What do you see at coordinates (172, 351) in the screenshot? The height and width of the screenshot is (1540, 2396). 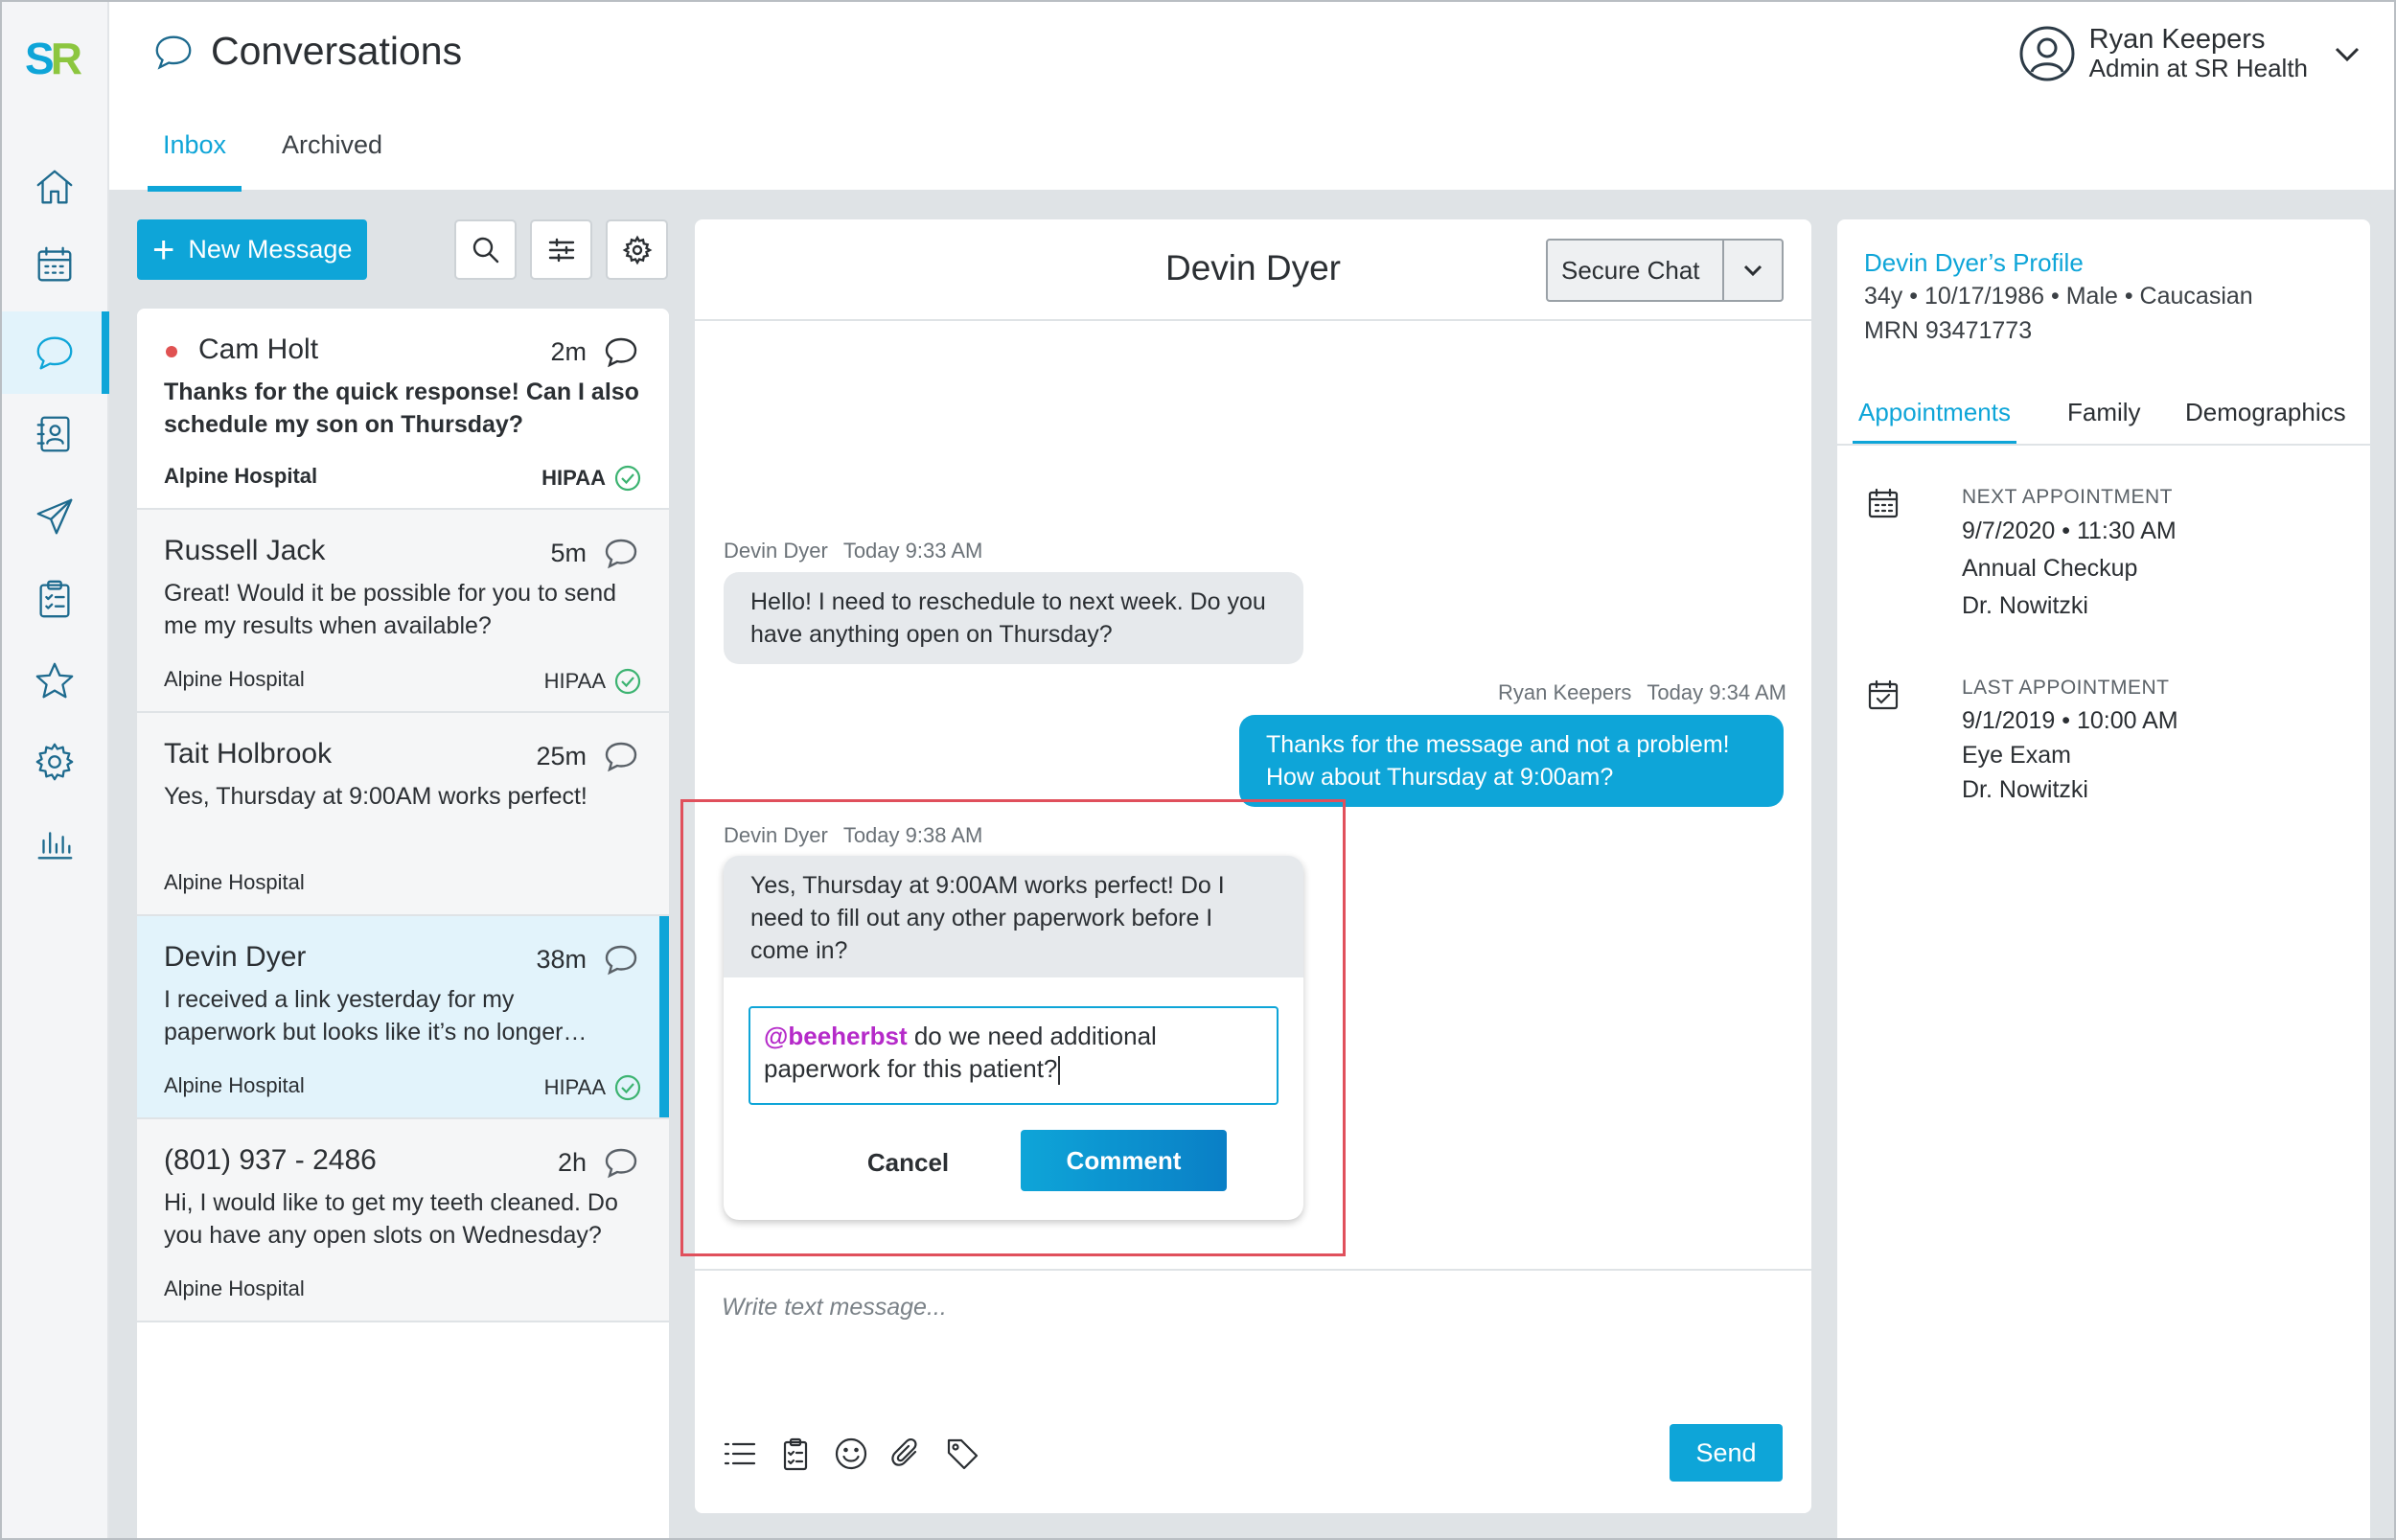 I see `unread-indicator` at bounding box center [172, 351].